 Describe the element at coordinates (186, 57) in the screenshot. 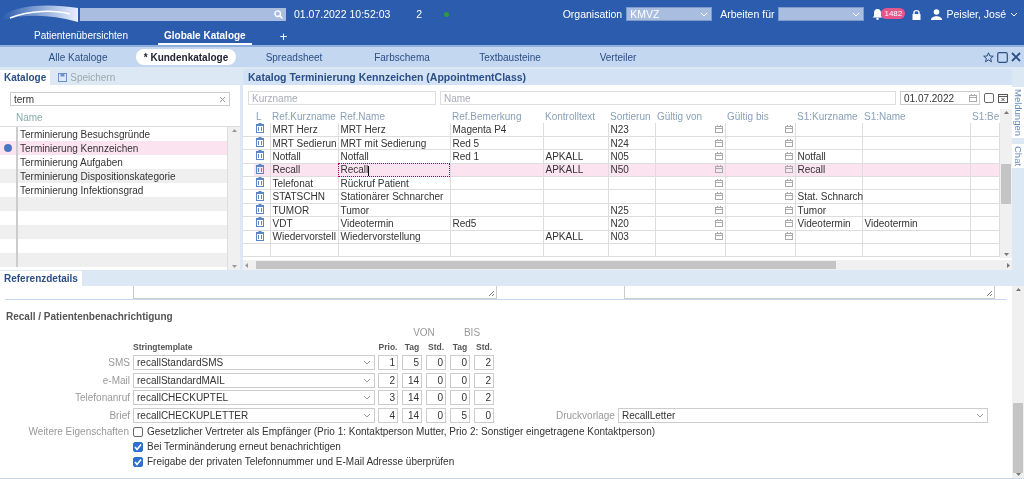

I see `sub-tab: * Kundenkataloge` at that location.